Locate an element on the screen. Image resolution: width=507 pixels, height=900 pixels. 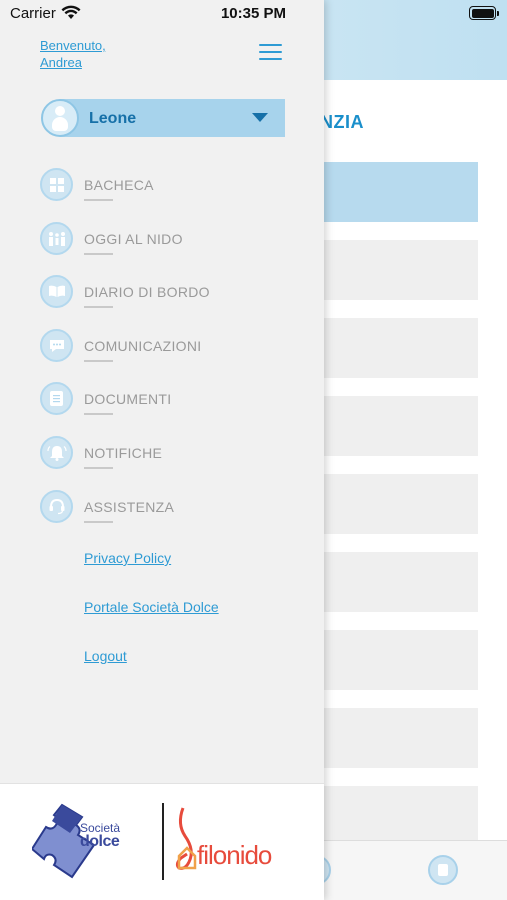
child-selector-value: Leone is located at coordinates (113, 118).